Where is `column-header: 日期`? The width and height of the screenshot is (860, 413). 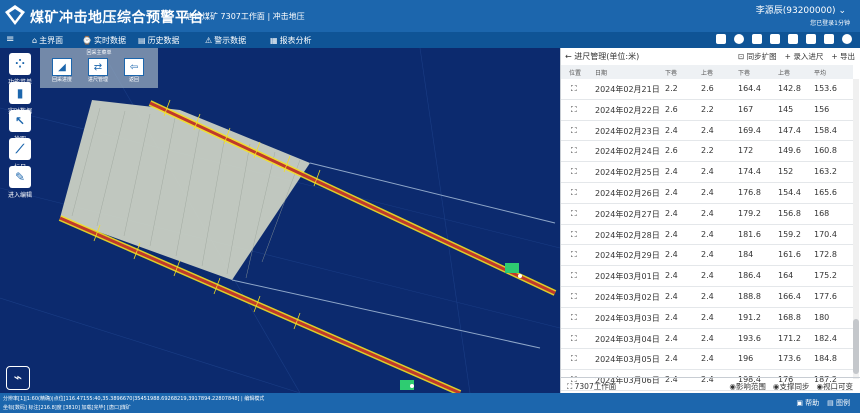 column-header: 日期 is located at coordinates (601, 72).